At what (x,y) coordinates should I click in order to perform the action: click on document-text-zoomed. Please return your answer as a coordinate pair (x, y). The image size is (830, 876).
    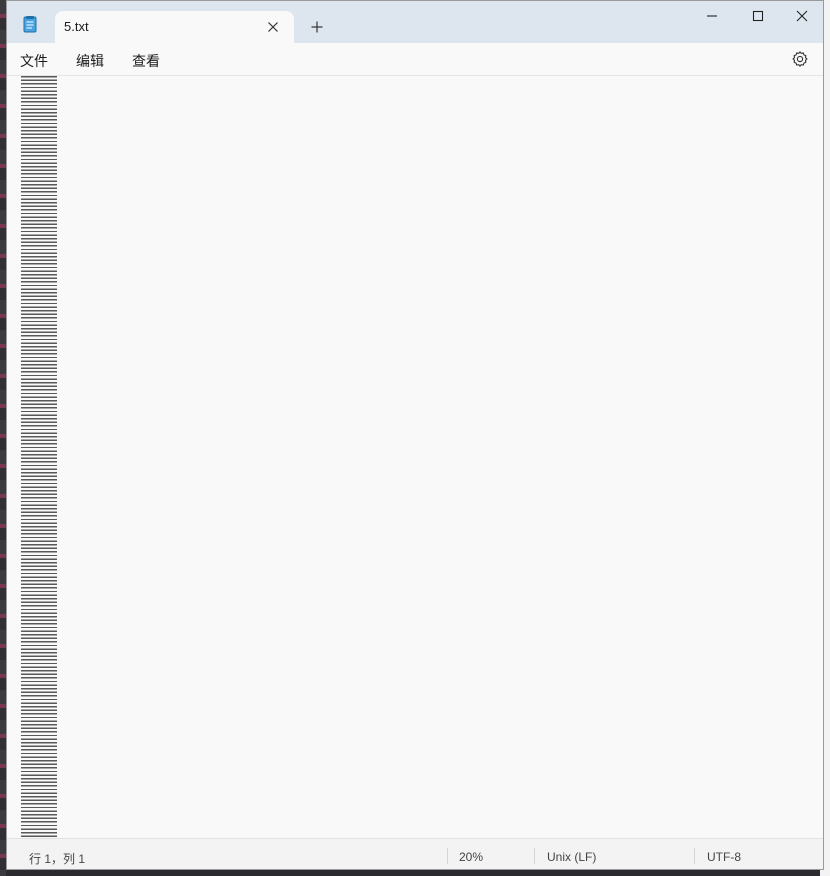
    Looking at the image, I should click on (39, 457).